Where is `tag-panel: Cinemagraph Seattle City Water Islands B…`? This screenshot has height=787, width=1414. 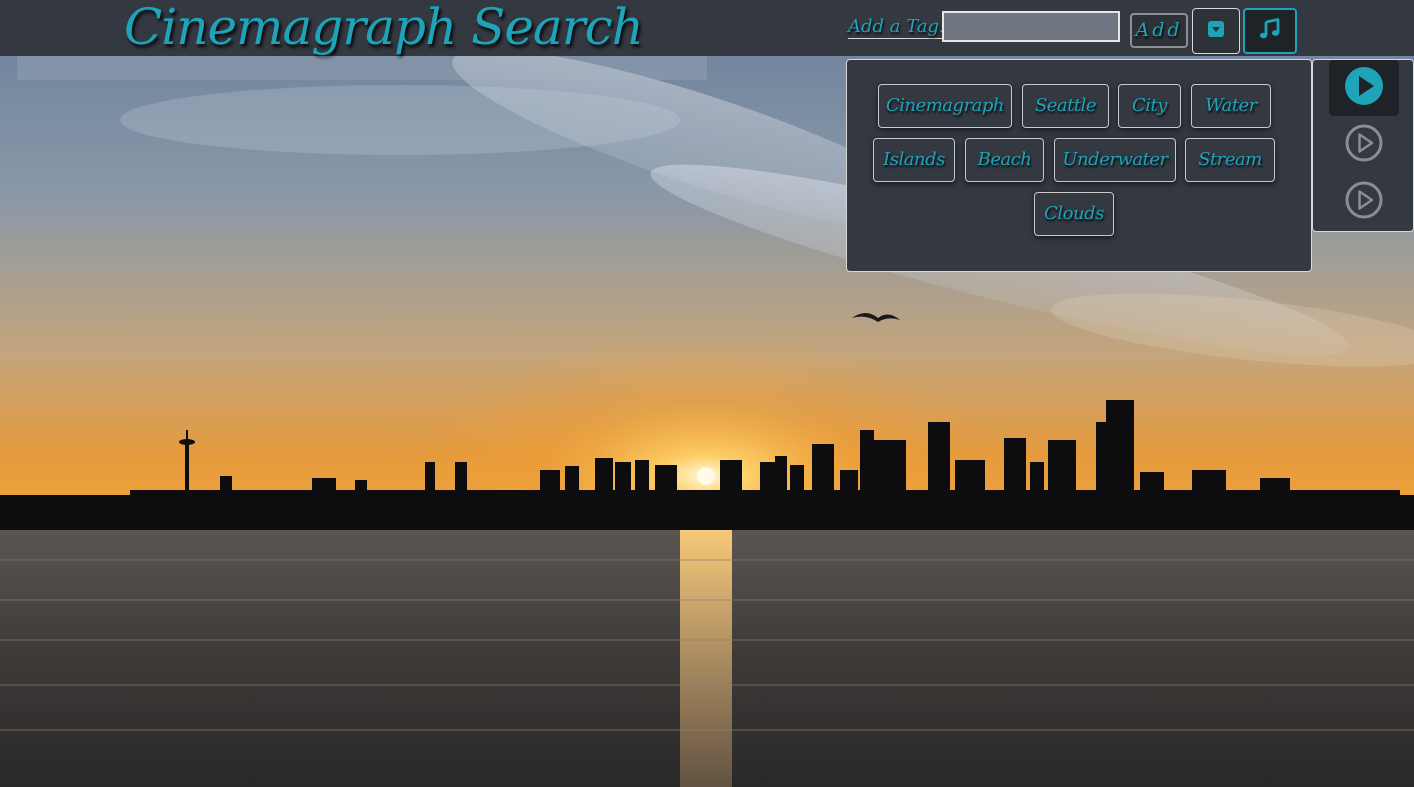
tag-panel: Cinemagraph Seattle City Water Islands B… is located at coordinates (1079, 165).